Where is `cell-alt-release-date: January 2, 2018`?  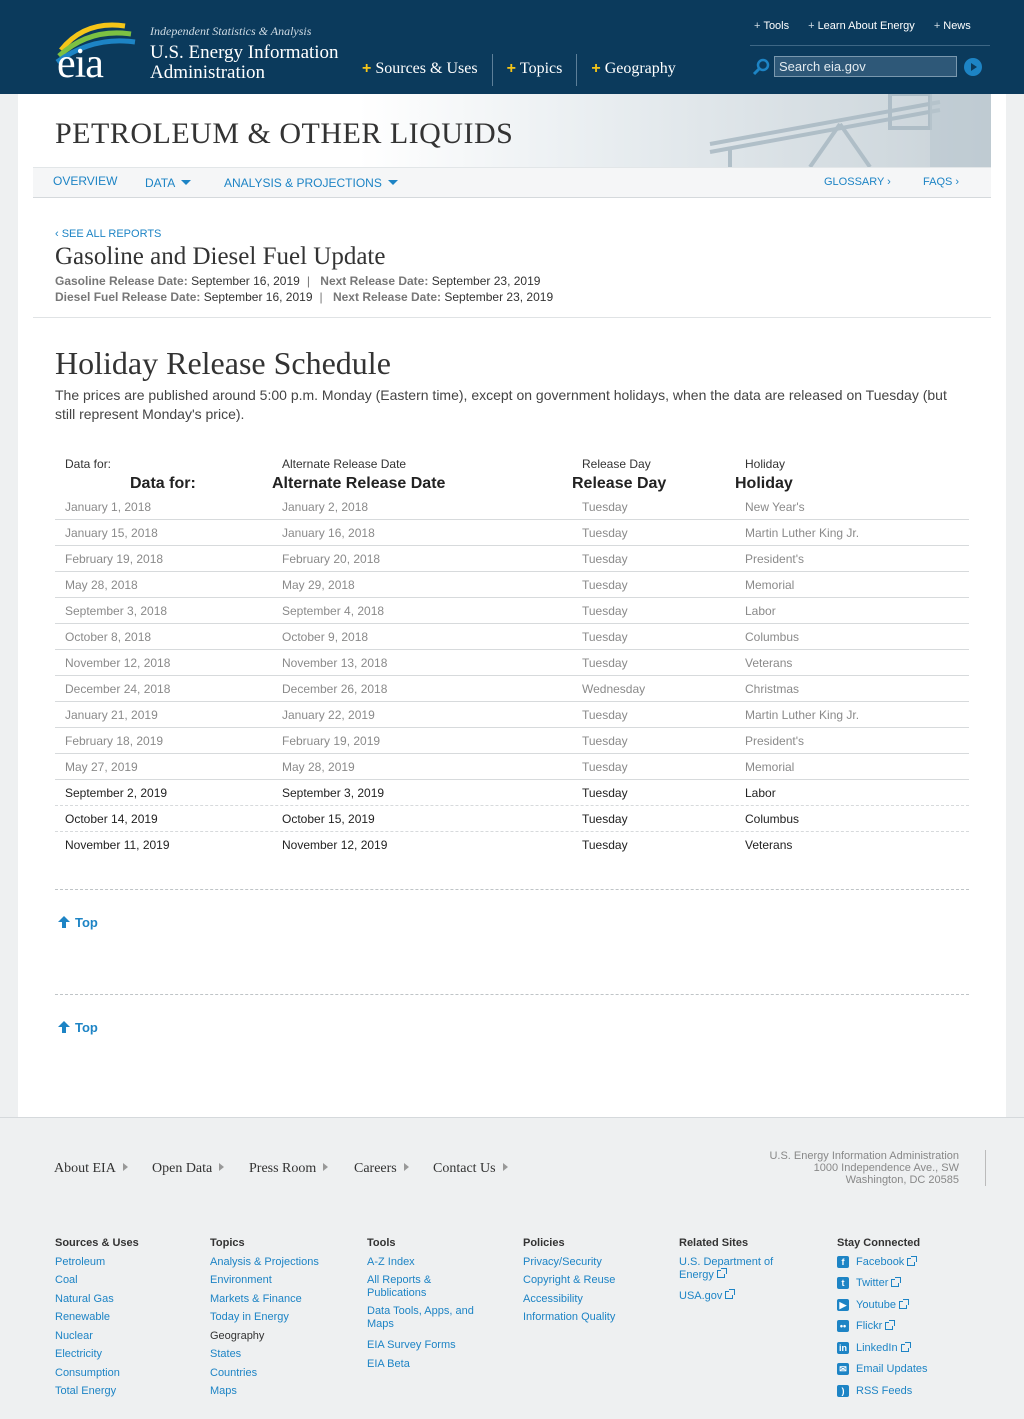
cell-alt-release-date: January 2, 2018 is located at coordinates (325, 507).